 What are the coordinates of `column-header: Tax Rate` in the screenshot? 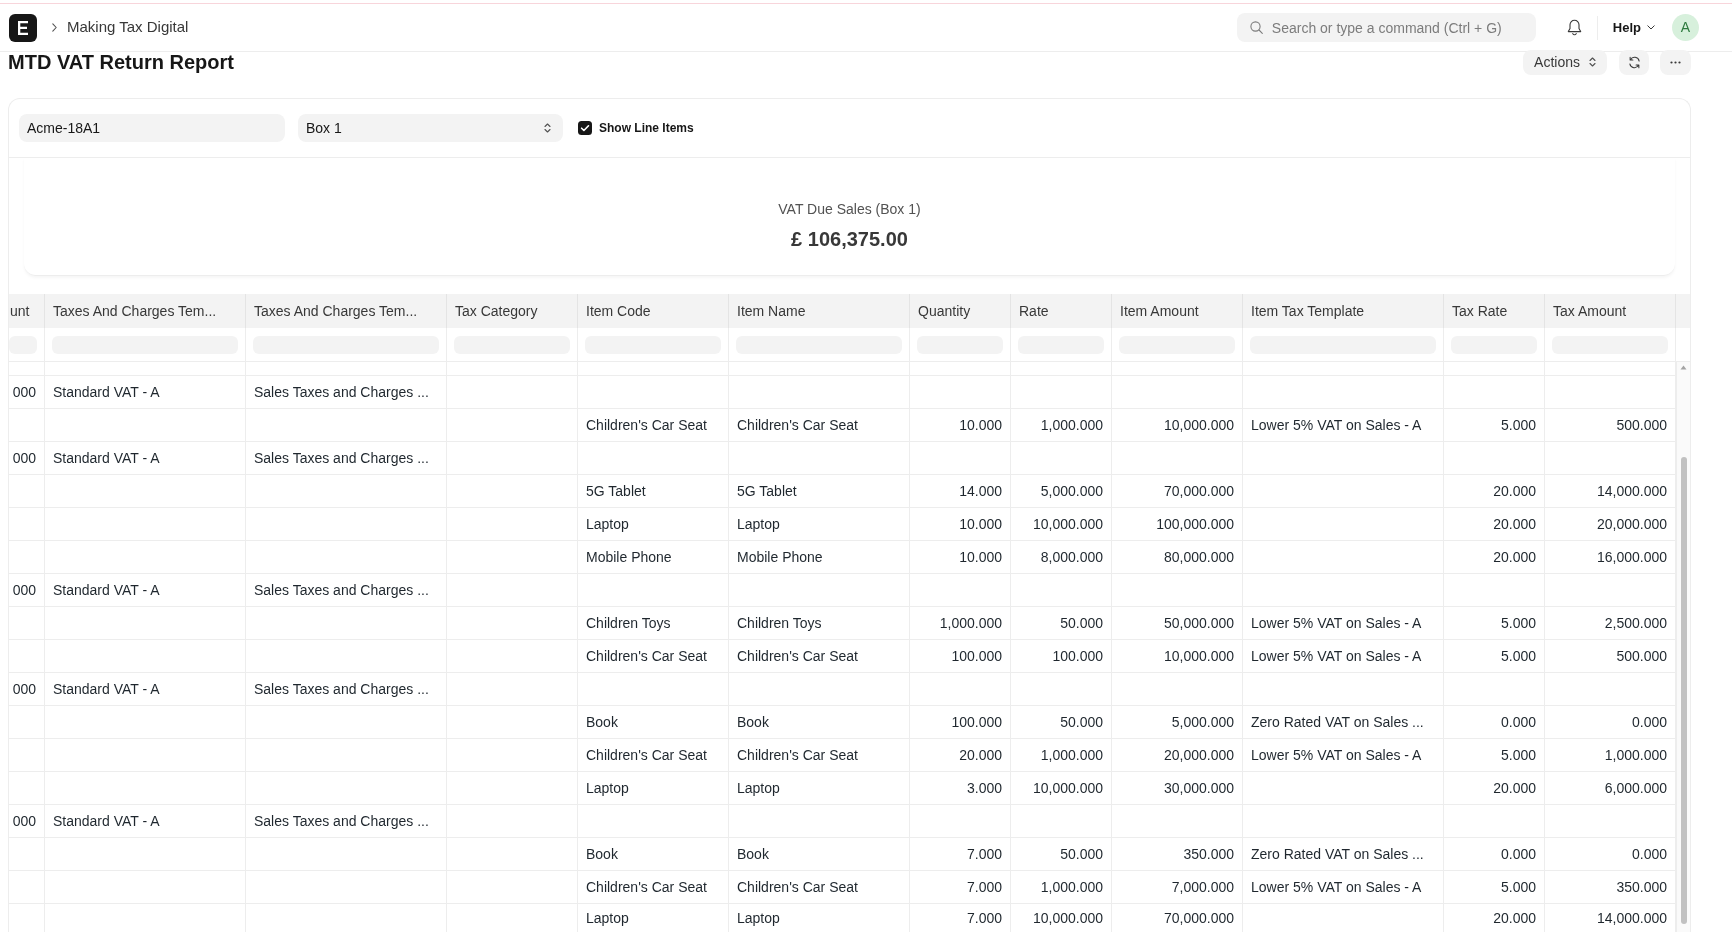 It's located at (1494, 311).